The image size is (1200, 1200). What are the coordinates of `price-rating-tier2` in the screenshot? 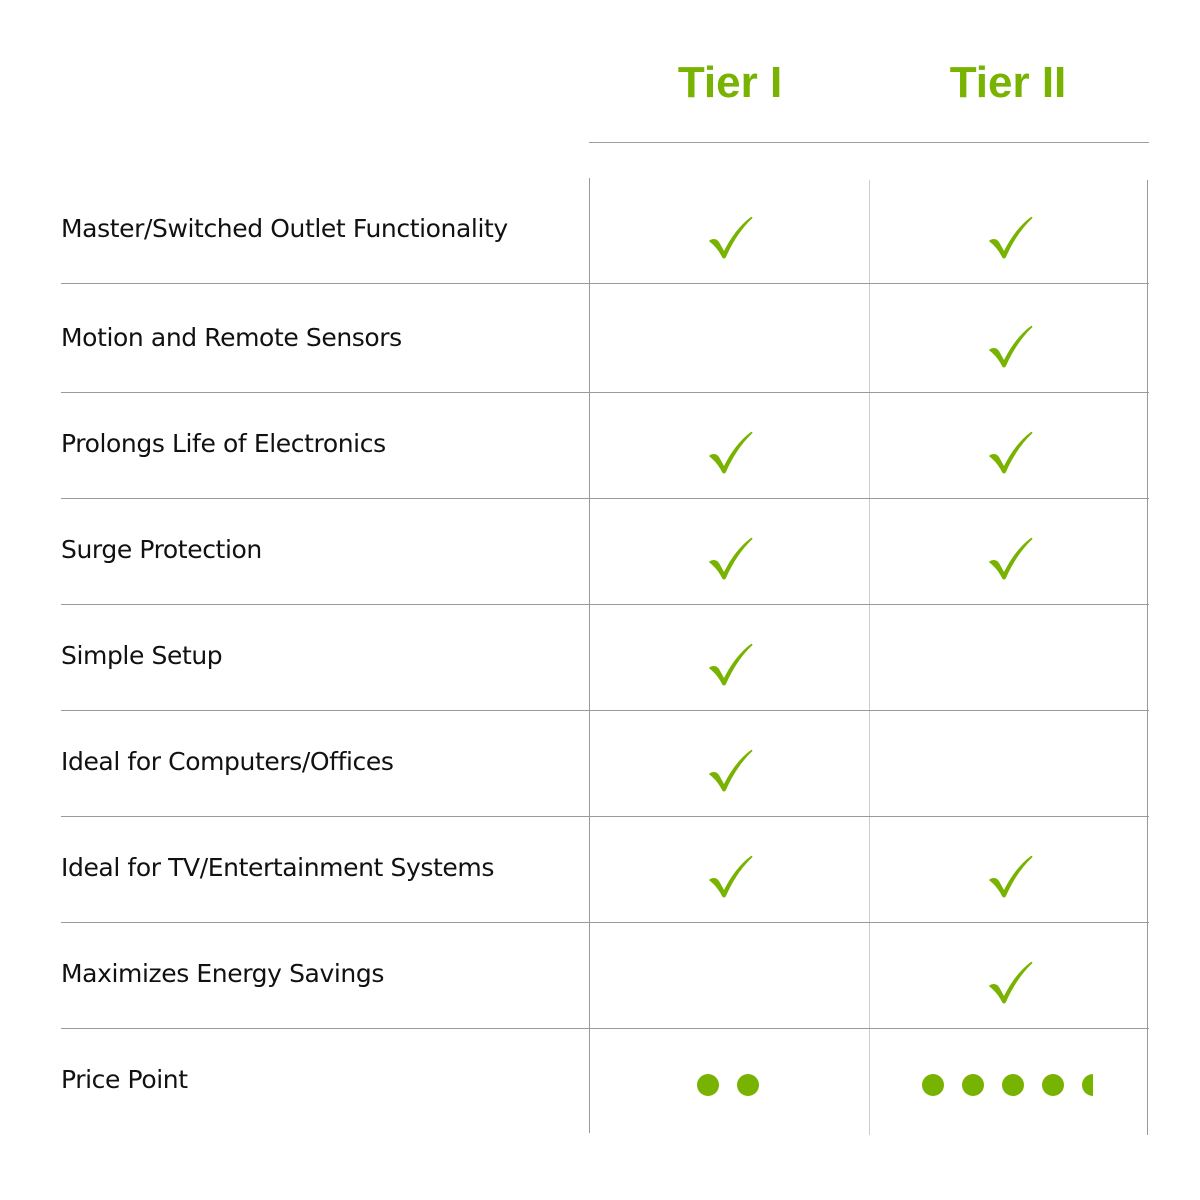 It's located at (1008, 1082).